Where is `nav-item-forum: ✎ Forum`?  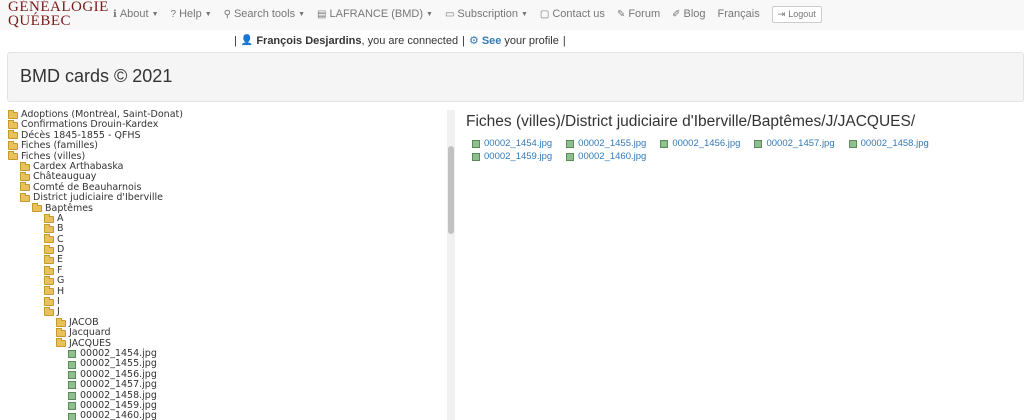
nav-item-forum: ✎ Forum is located at coordinates (638, 14).